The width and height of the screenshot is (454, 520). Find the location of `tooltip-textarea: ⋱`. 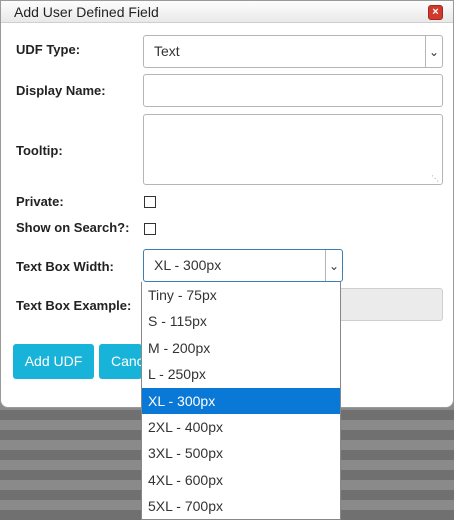

tooltip-textarea: ⋱ is located at coordinates (293, 149).